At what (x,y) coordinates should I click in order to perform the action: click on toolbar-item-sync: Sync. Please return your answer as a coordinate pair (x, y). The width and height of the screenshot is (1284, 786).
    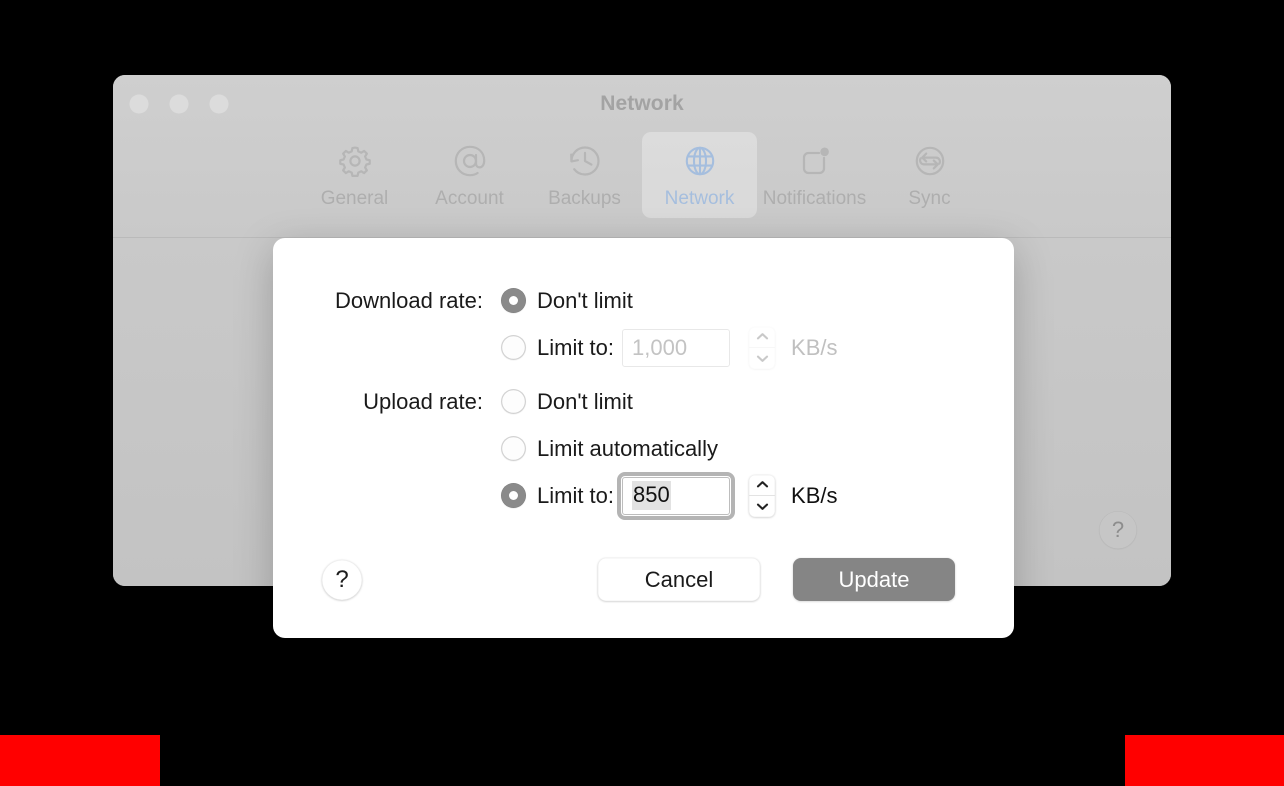
    Looking at the image, I should click on (929, 175).